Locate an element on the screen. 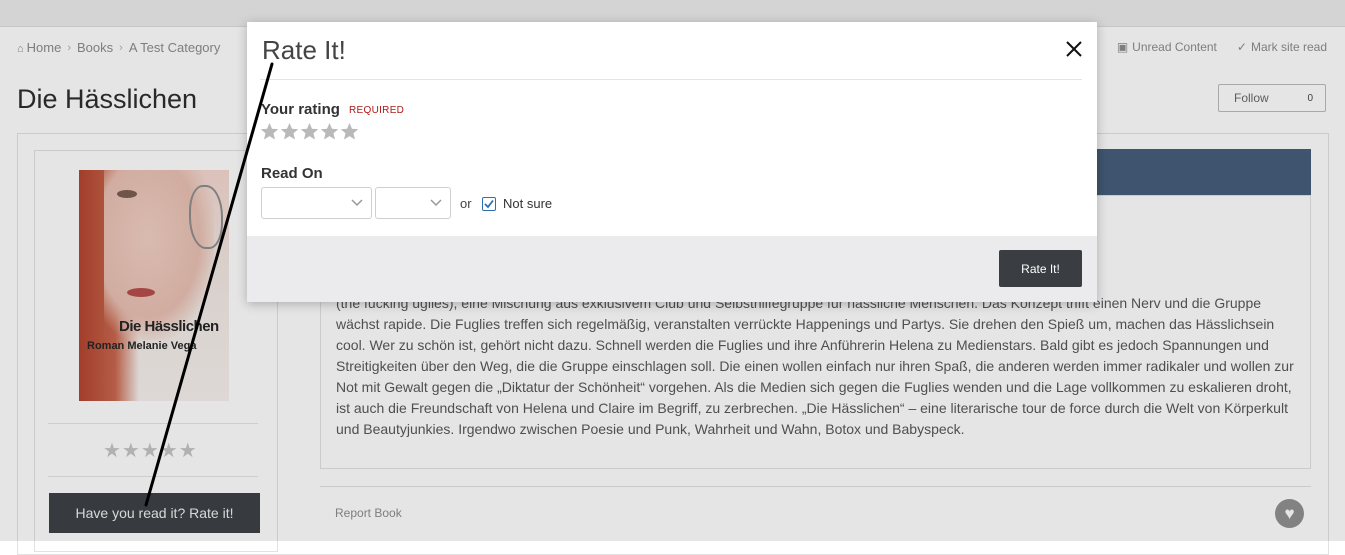 Image resolution: width=1345 pixels, height=555 pixels. rating-stars is located at coordinates (309, 131).